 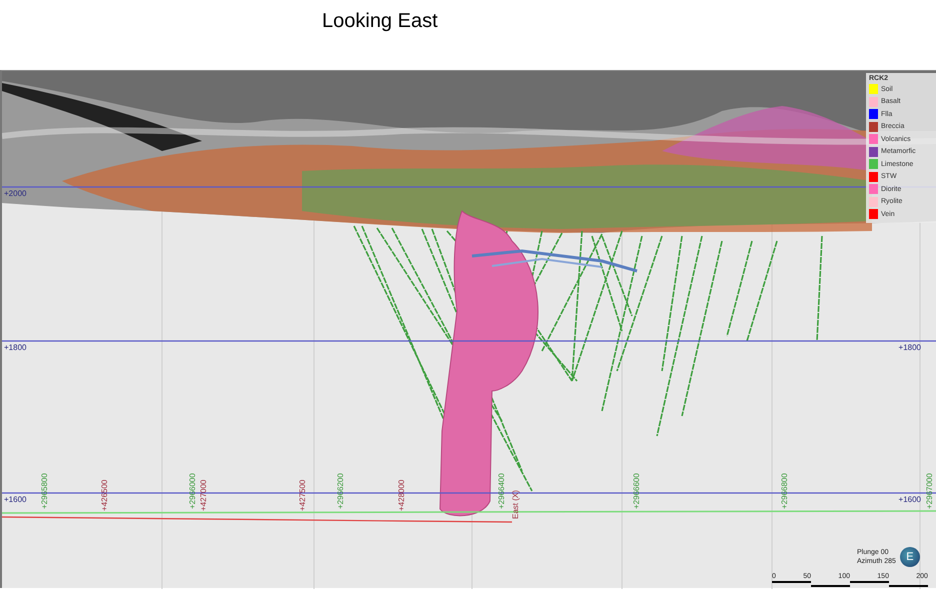 I want to click on axis-label: East (X), so click(x=515, y=504).